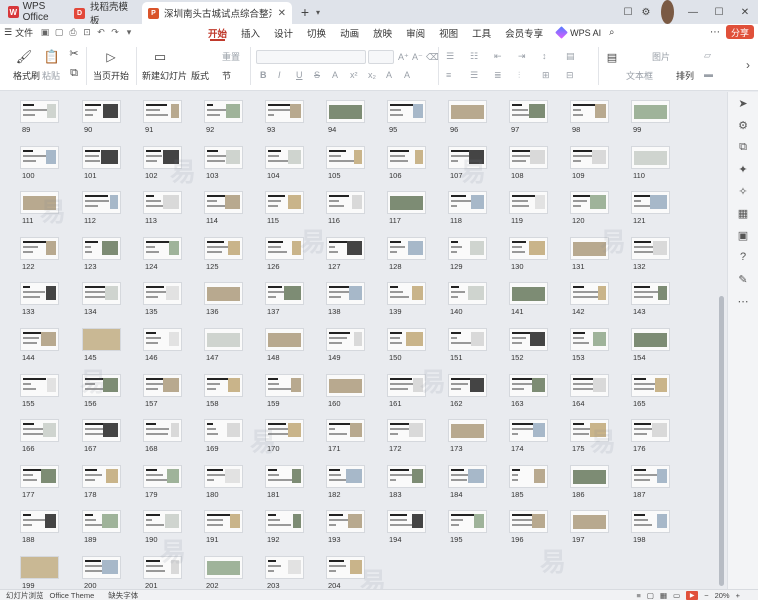  I want to click on missing-font-button: 缺失字体, so click(123, 595).